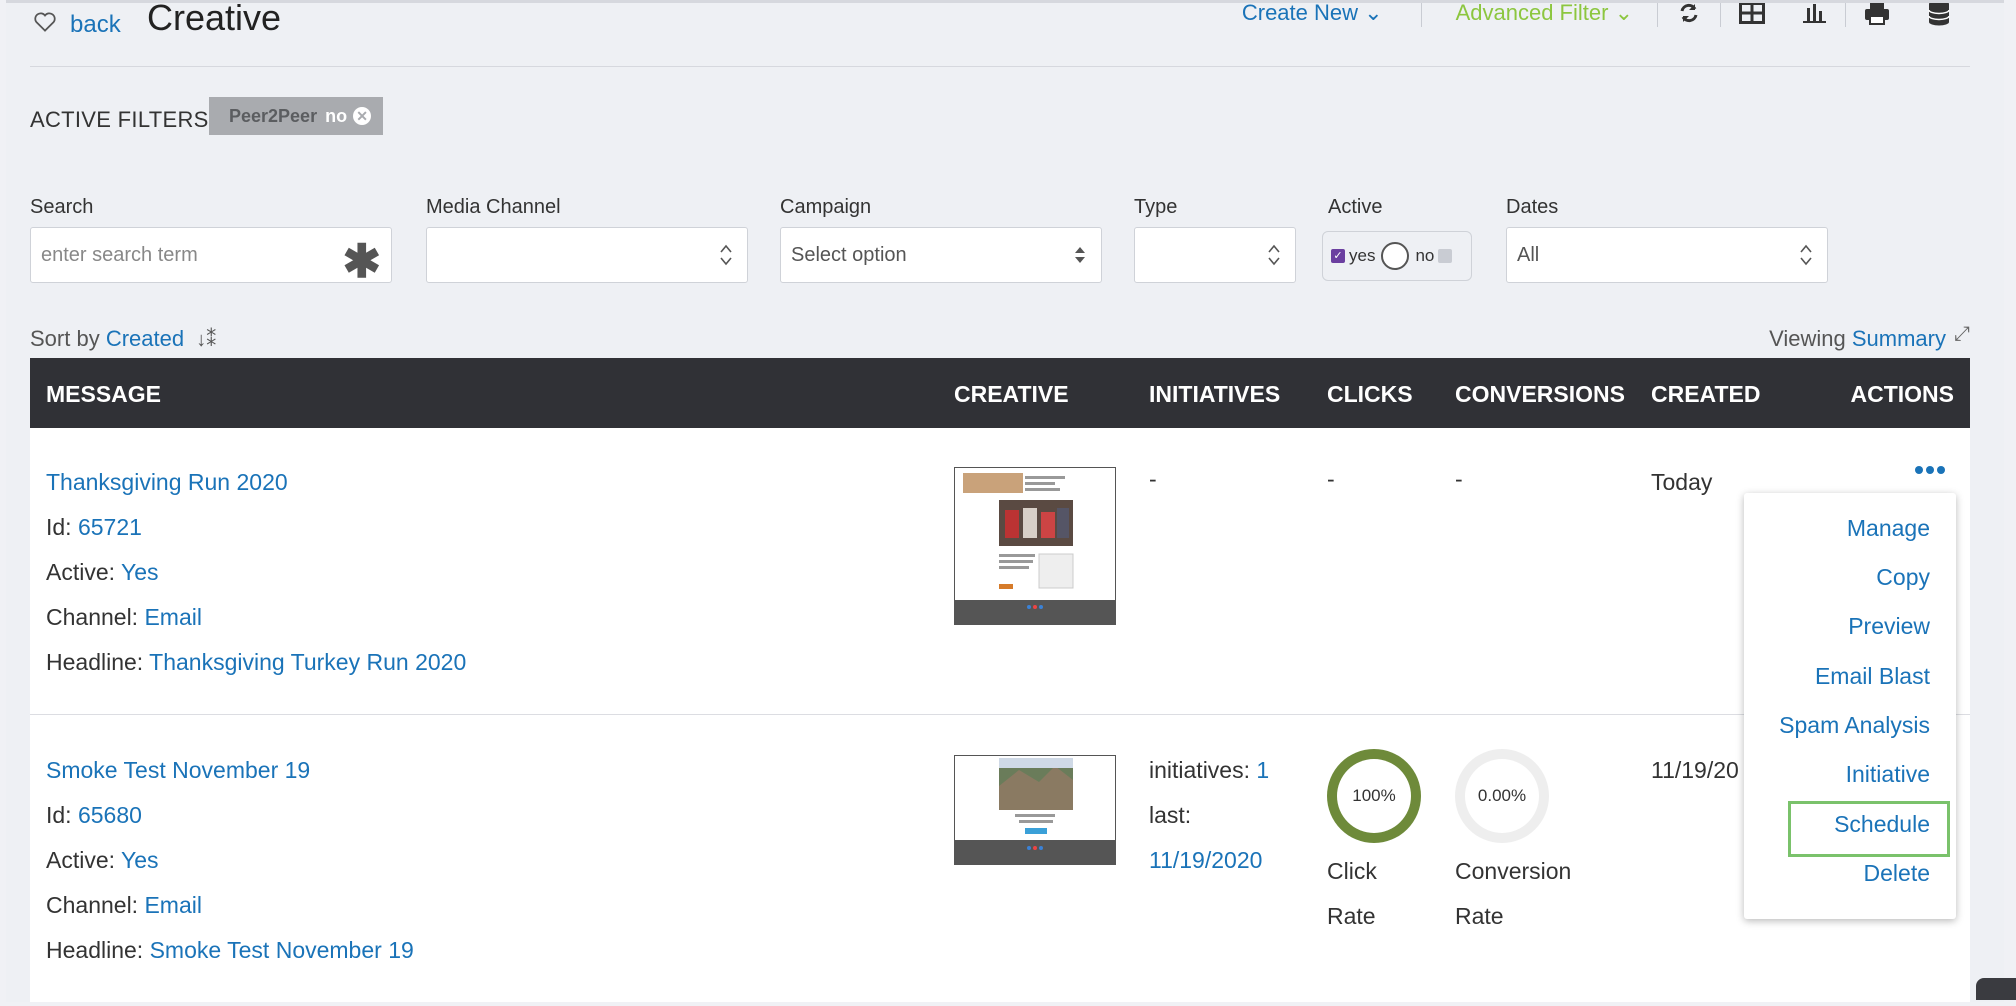 This screenshot has height=1006, width=2016. Describe the element at coordinates (45, 22) in the screenshot. I see `heart-icon` at that location.